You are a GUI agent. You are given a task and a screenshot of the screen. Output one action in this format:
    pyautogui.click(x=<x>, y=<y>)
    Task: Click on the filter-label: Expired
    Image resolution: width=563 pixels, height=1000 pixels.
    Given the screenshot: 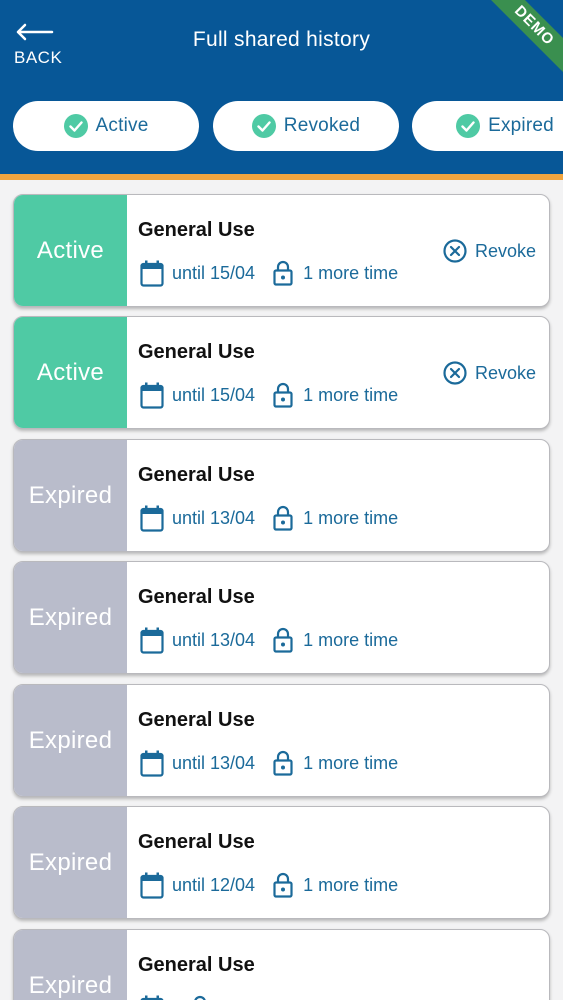 What is the action you would take?
    pyautogui.click(x=521, y=125)
    